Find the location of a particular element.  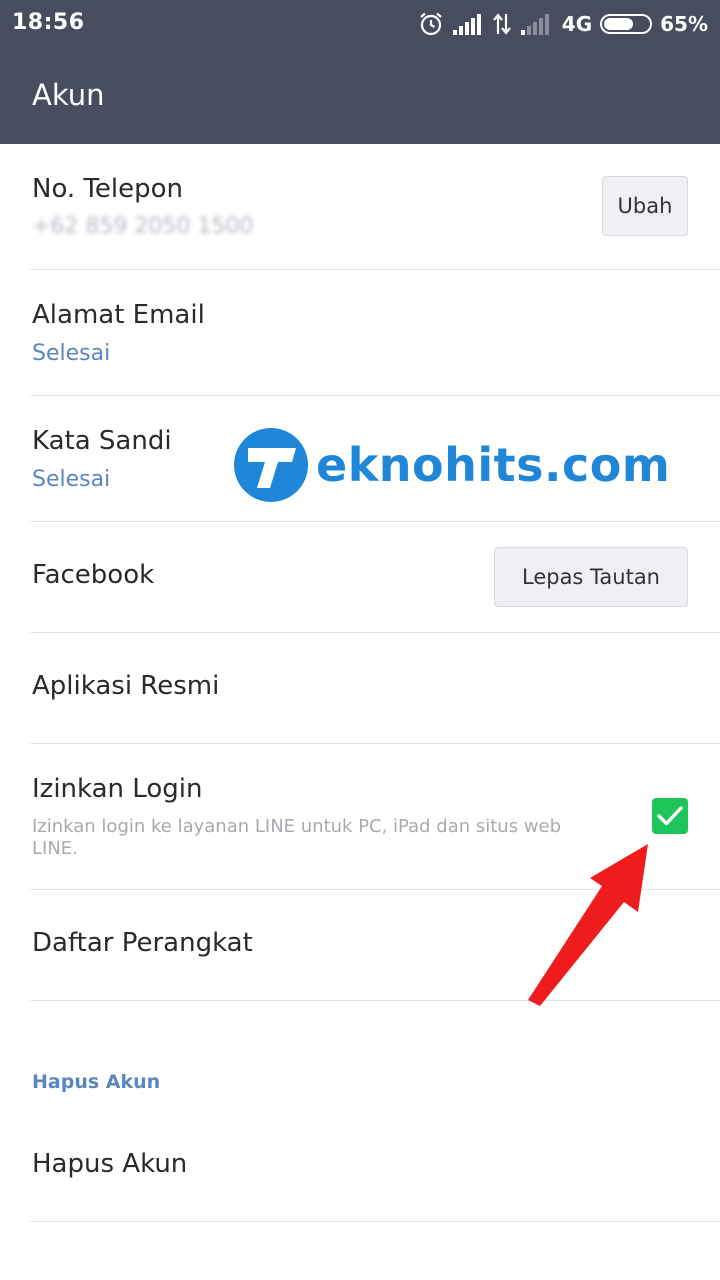

data-arrows-icon is located at coordinates (501, 24).